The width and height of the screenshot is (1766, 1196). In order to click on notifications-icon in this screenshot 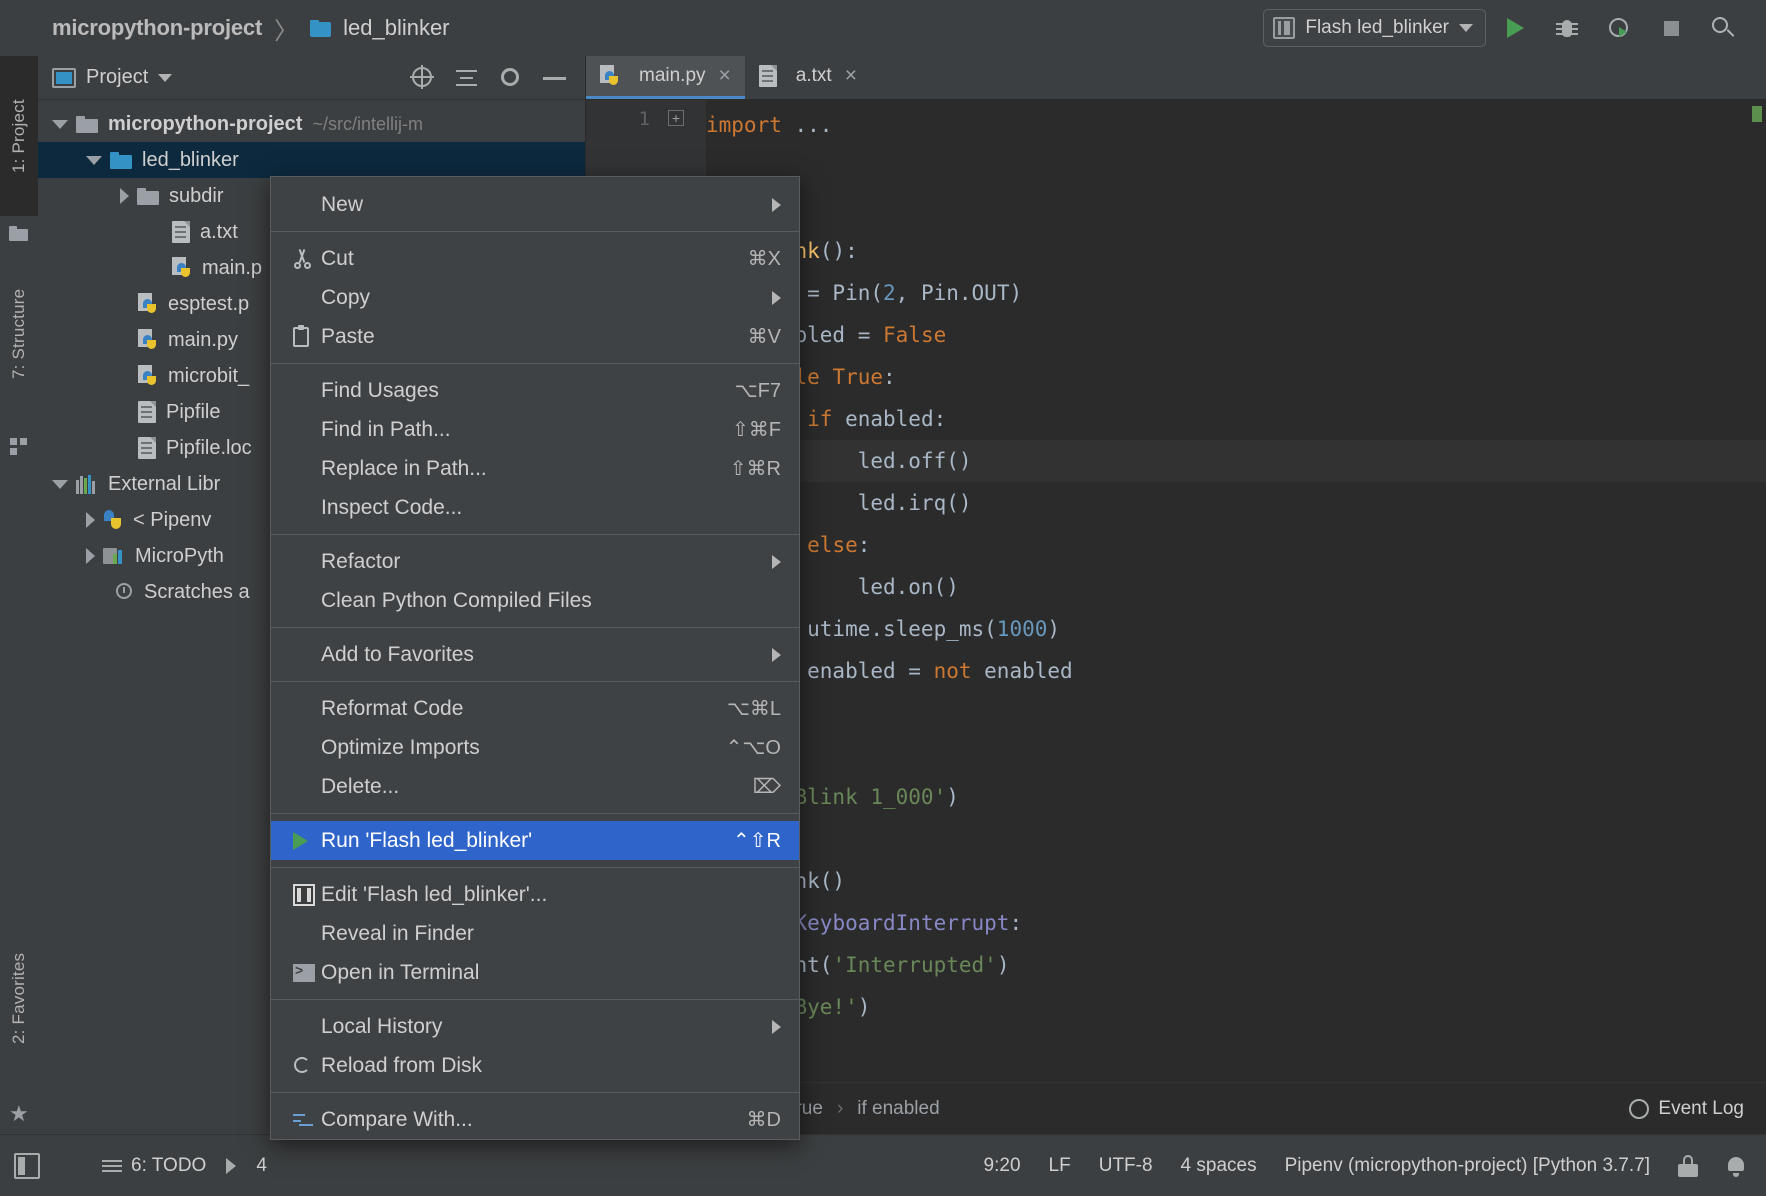, I will do `click(1736, 1166)`.